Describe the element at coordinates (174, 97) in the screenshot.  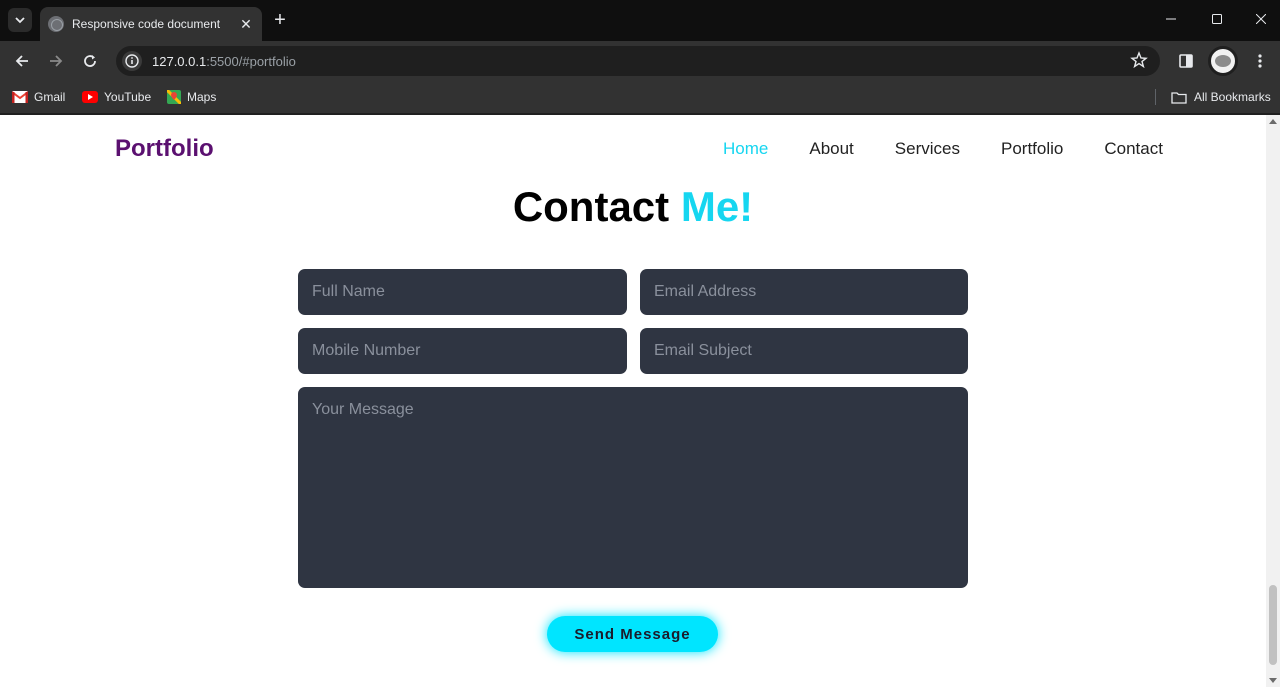
I see `maps-icon` at that location.